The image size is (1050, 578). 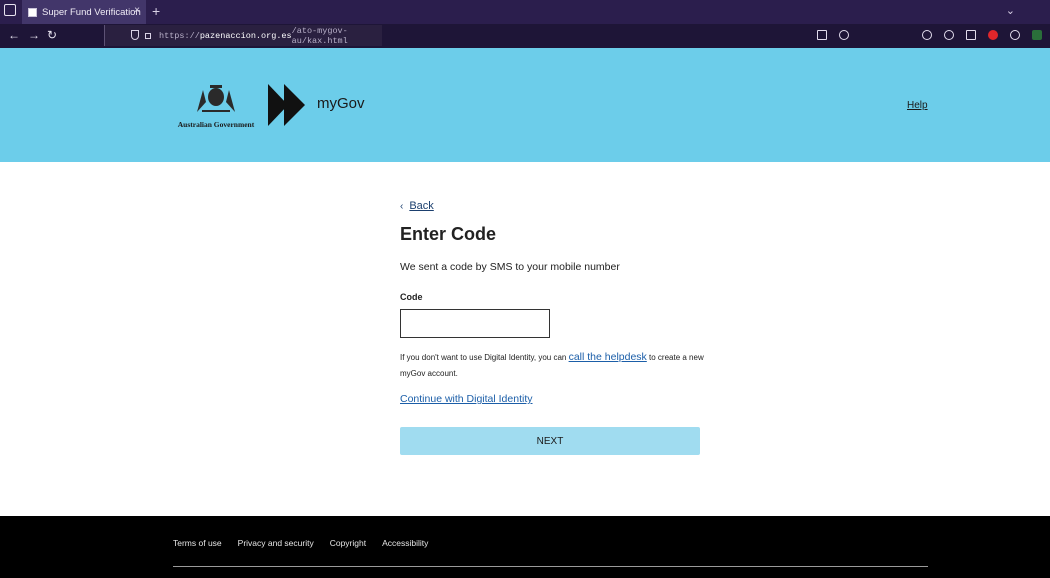 I want to click on gov-name: Australian Government, so click(x=216, y=124).